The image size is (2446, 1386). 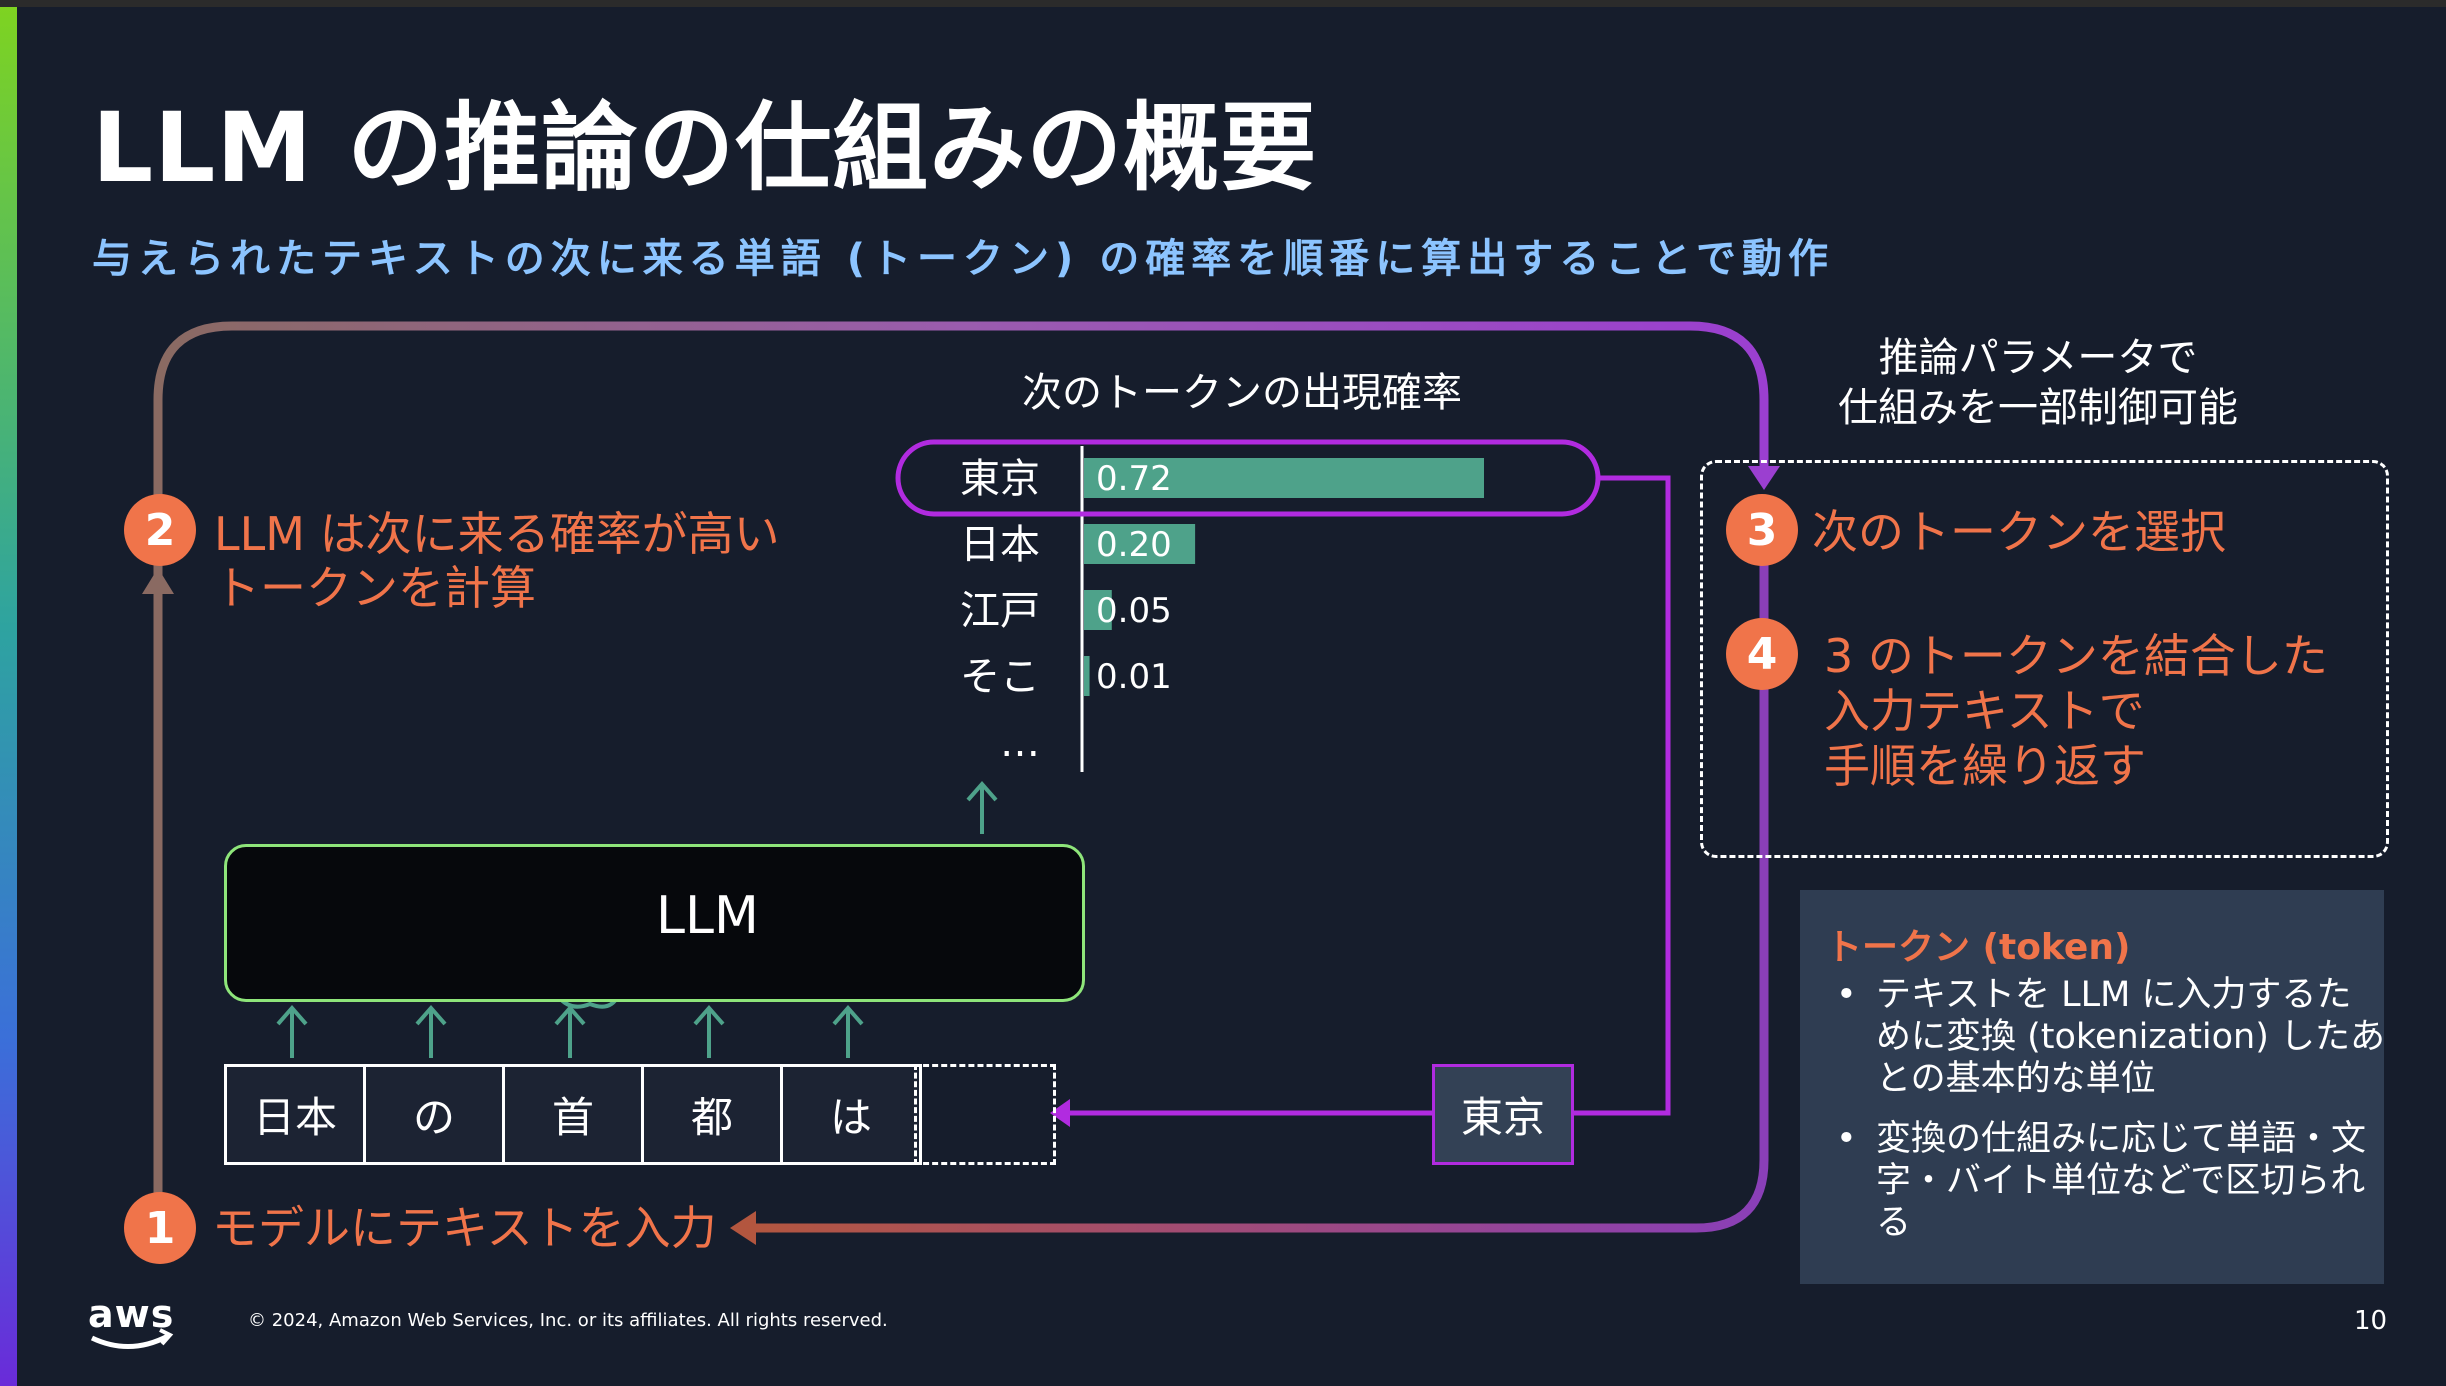 I want to click on category-label: 日本, so click(x=1000, y=545).